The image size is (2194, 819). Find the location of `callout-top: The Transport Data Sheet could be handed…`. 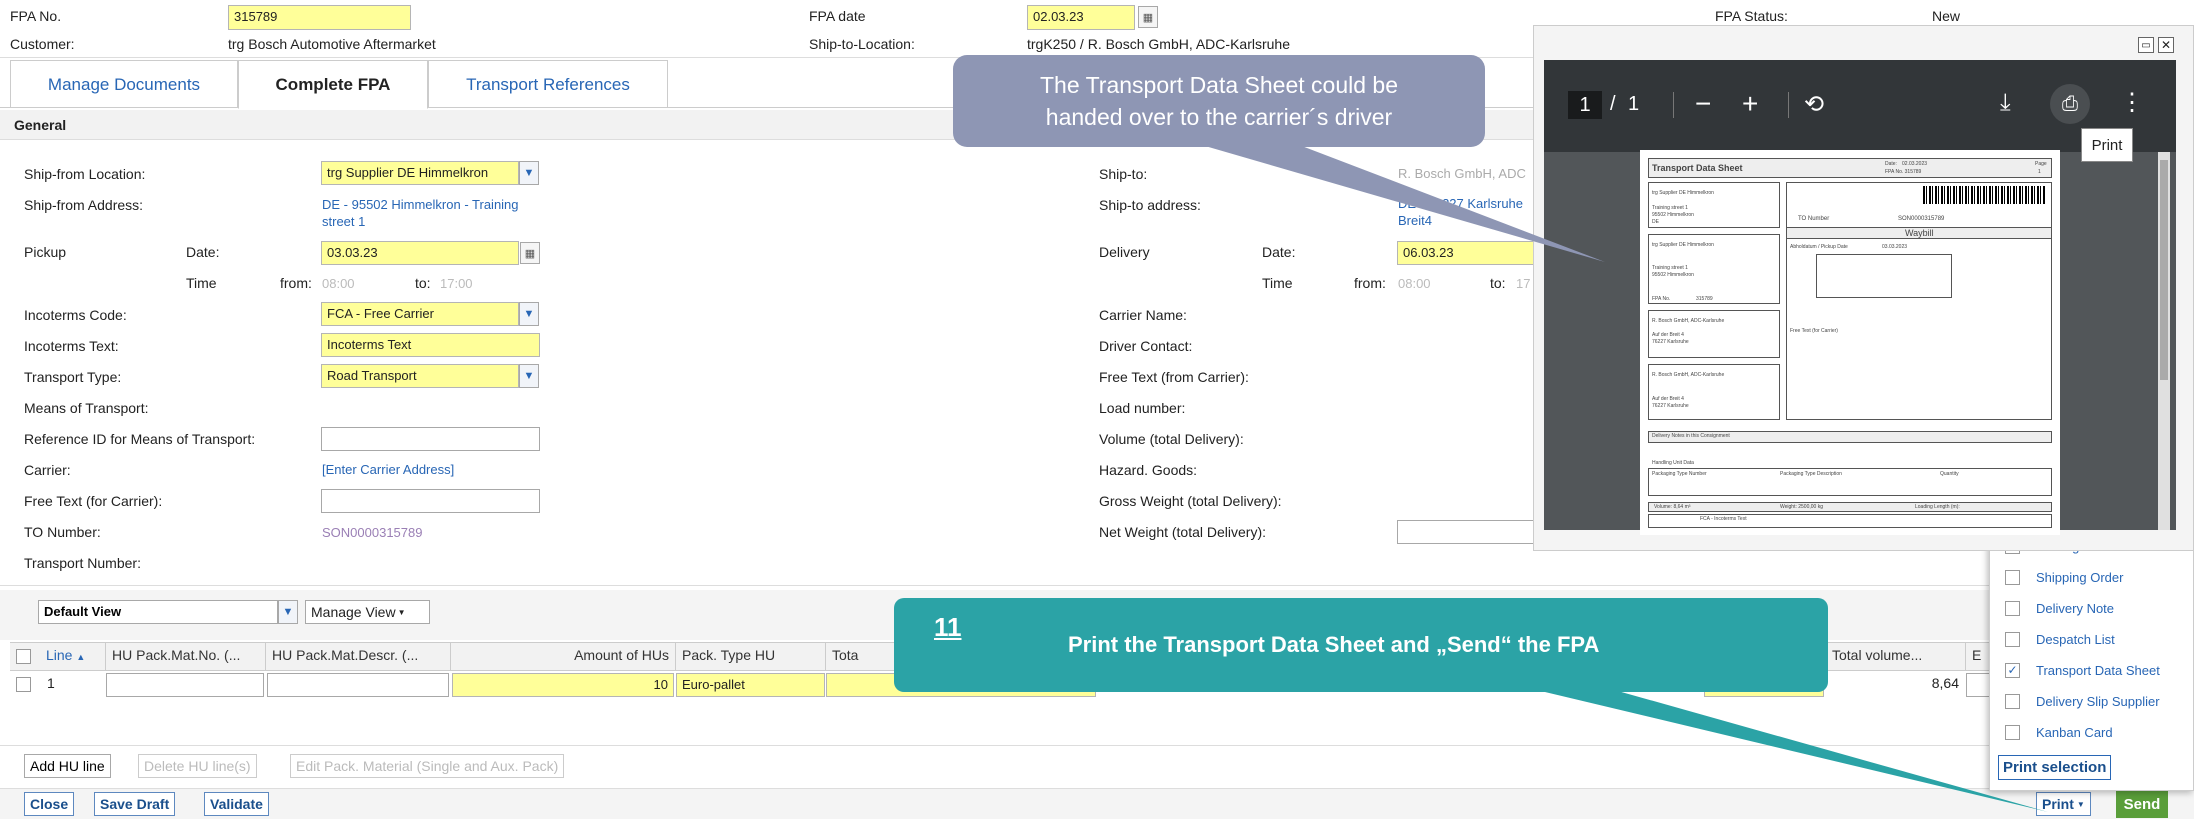

callout-top: The Transport Data Sheet could be handed… is located at coordinates (1219, 101).